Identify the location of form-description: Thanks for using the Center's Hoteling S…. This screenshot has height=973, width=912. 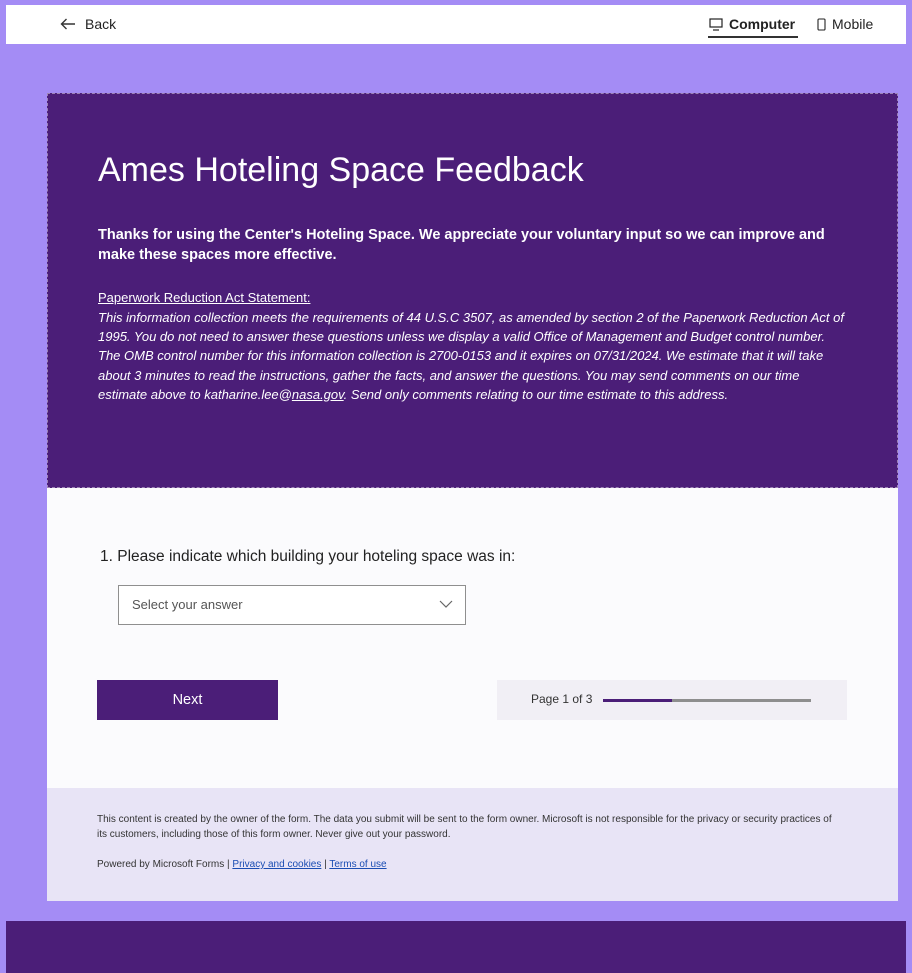
(461, 245).